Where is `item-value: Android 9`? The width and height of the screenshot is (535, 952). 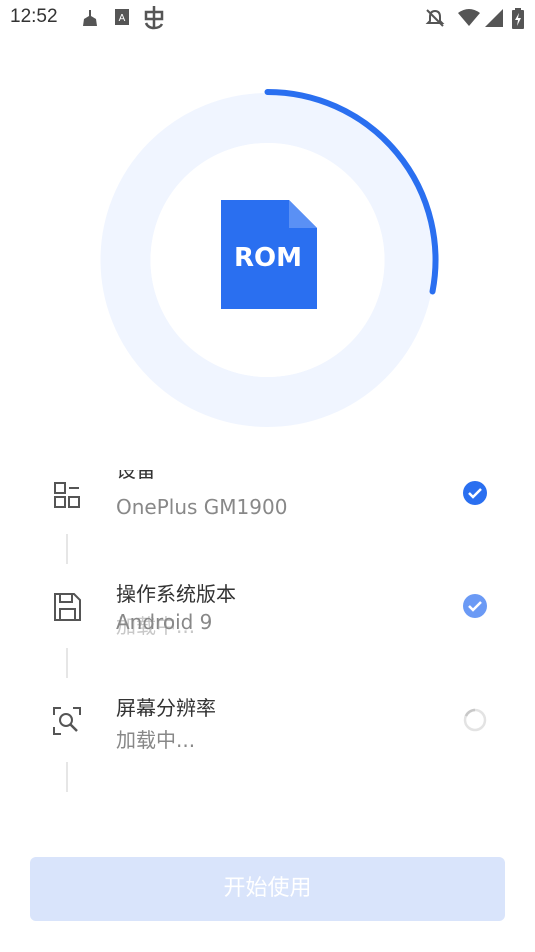 item-value: Android 9 is located at coordinates (164, 622).